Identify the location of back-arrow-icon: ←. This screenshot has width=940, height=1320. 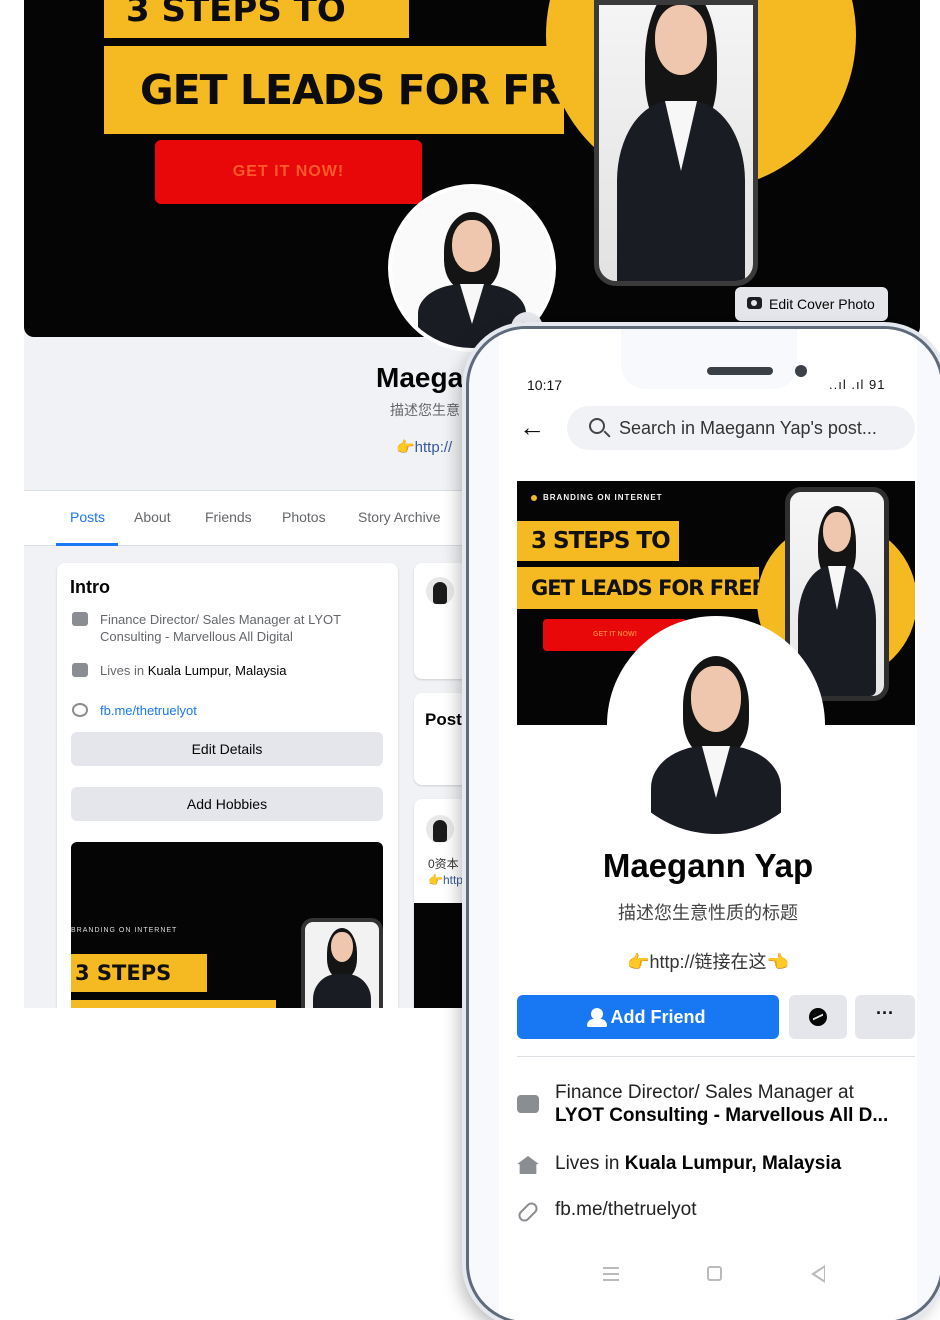
(532, 427).